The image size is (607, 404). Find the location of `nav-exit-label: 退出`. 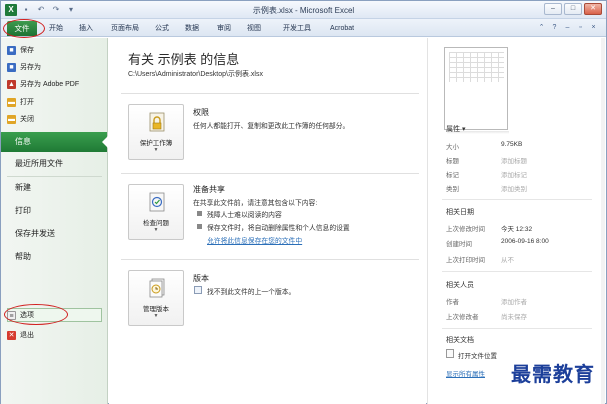

nav-exit-label: 退出 is located at coordinates (27, 335).